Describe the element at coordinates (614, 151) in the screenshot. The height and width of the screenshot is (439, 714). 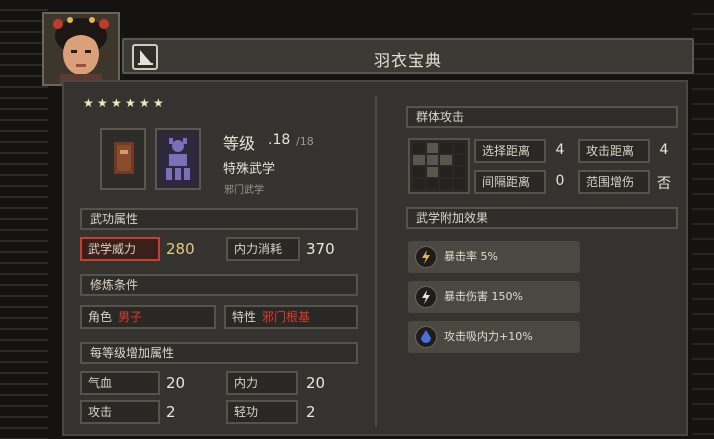
I see `attack-range-label: 攻击距离` at that location.